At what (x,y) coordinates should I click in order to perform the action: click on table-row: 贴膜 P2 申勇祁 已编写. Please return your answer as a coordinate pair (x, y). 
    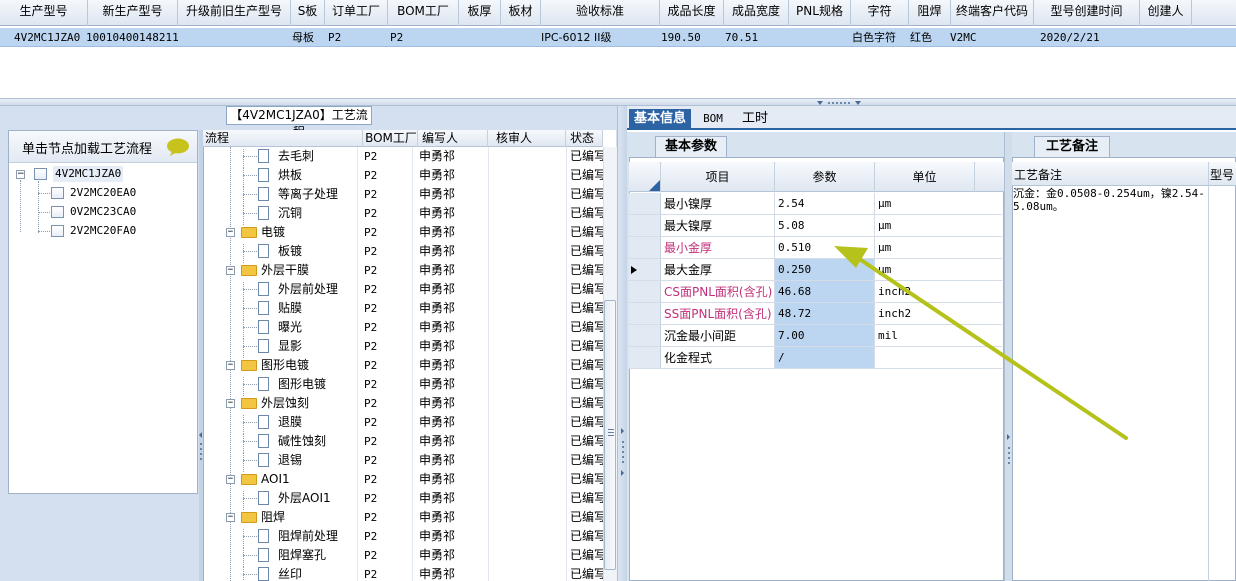
    Looking at the image, I should click on (403, 309).